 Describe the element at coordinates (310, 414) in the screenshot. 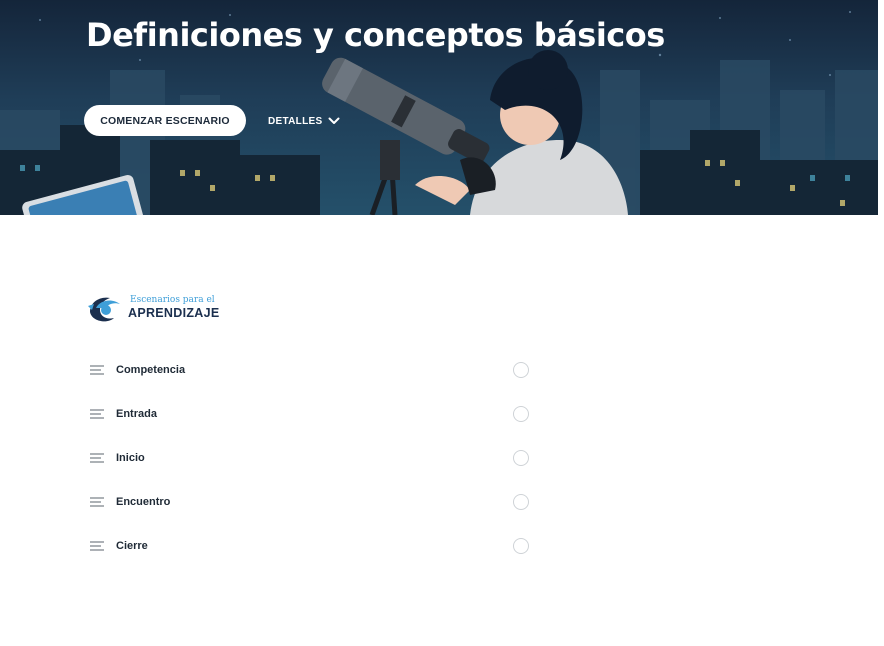

I see `list-item-entrada: Entrada` at that location.